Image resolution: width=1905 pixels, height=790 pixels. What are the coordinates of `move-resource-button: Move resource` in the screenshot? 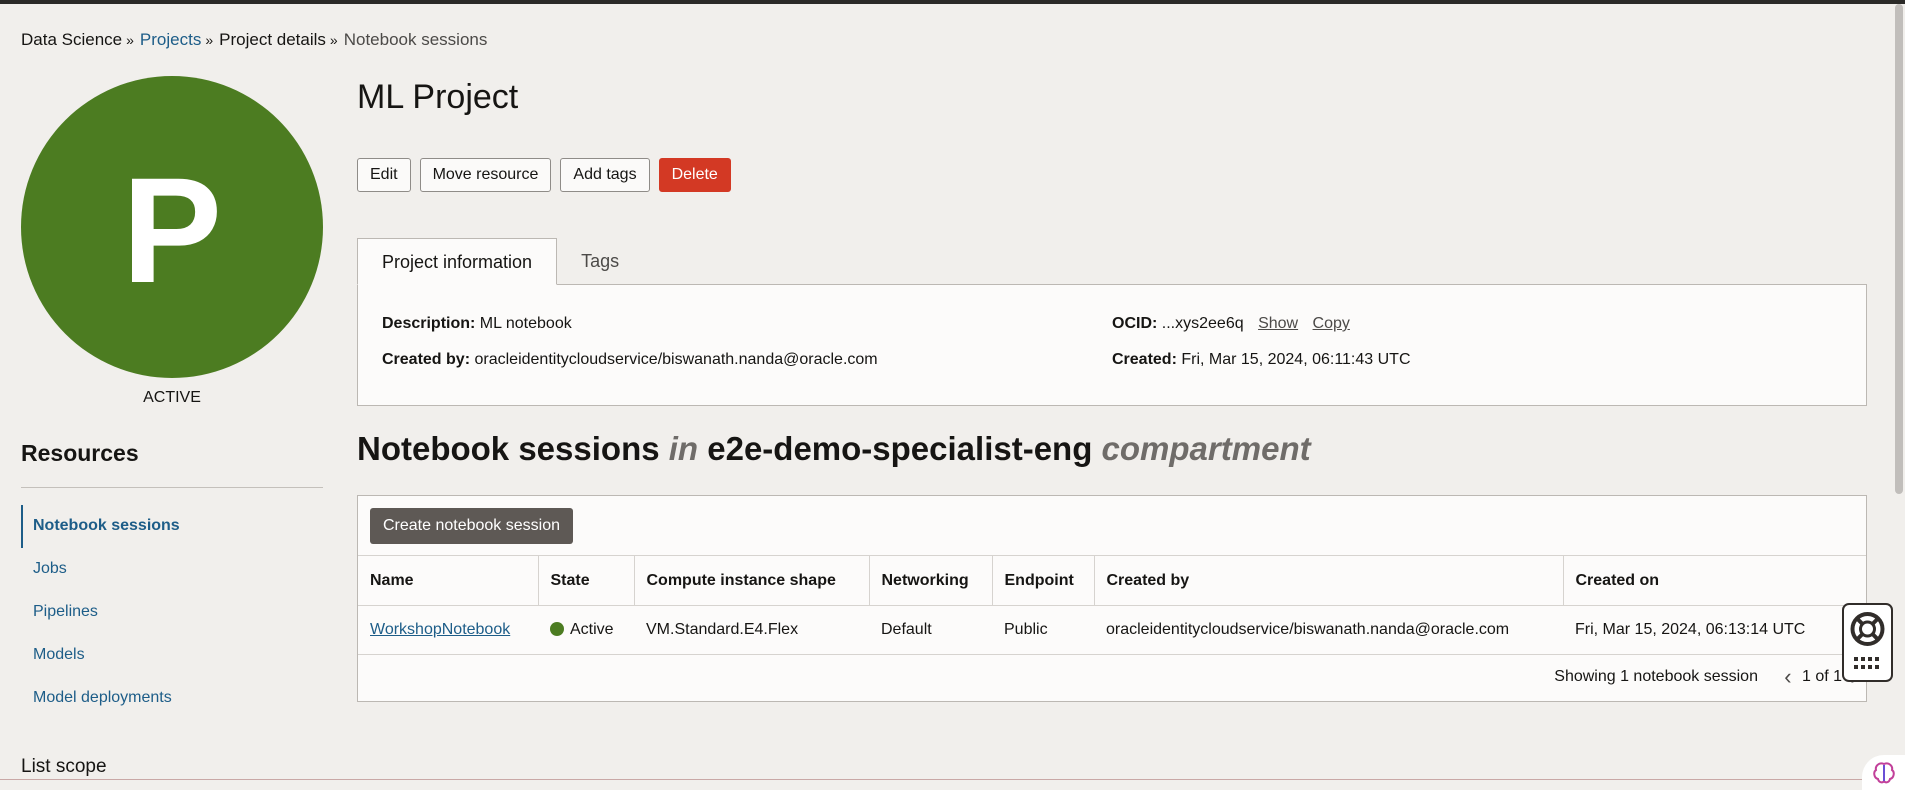 It's located at (485, 175).